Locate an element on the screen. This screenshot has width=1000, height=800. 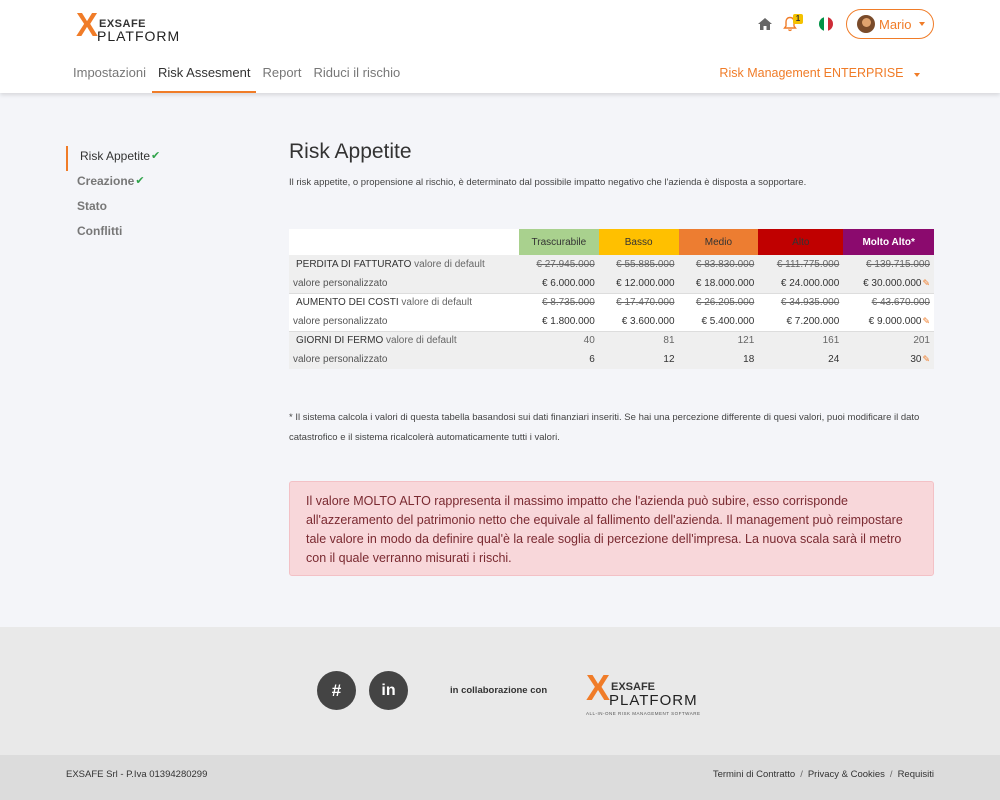
tab-riduci-il-rischio: Riduci il rischio is located at coordinates (357, 74).